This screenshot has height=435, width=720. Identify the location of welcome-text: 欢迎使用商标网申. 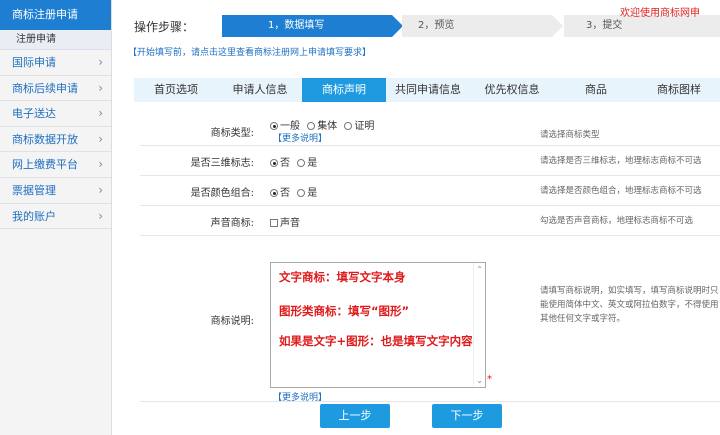
(660, 13).